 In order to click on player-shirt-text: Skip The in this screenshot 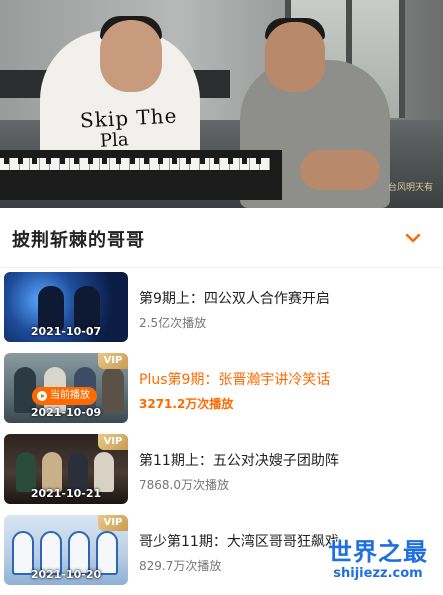, I will do `click(128, 118)`.